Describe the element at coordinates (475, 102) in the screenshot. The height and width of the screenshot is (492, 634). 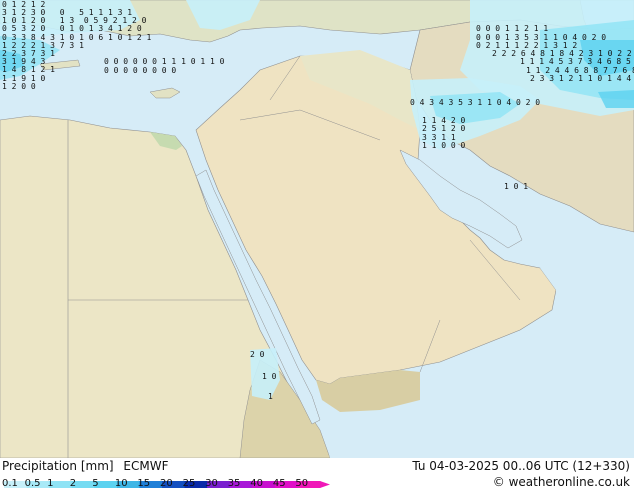
I see `precip-label: 0 4 3 4 3 5 3 1 1 0 4 0 2 0` at that location.